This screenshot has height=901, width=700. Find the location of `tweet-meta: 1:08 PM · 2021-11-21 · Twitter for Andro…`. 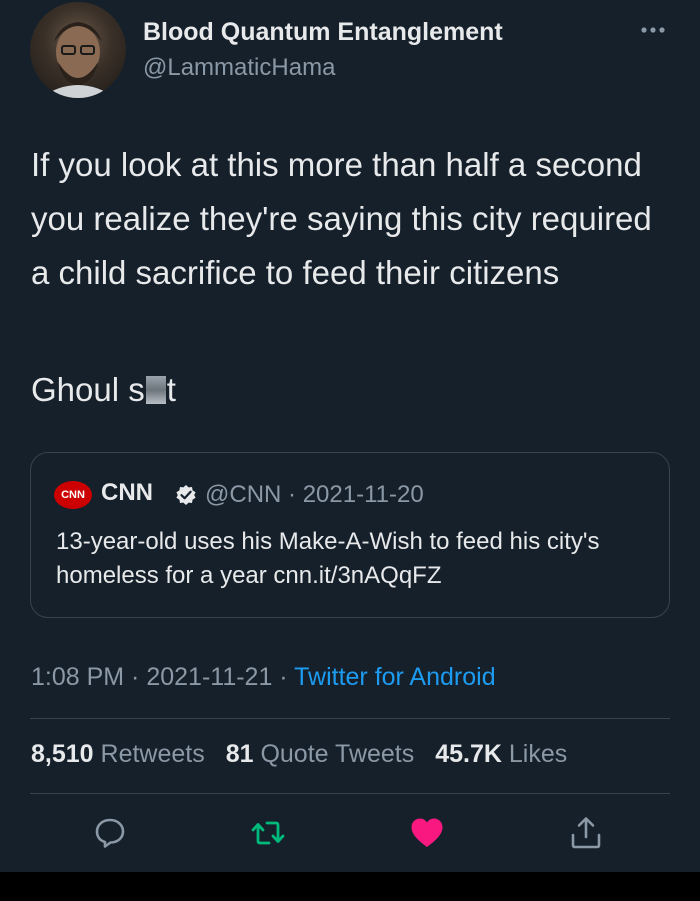

tweet-meta: 1:08 PM · 2021-11-21 · Twitter for Andro… is located at coordinates (263, 677).